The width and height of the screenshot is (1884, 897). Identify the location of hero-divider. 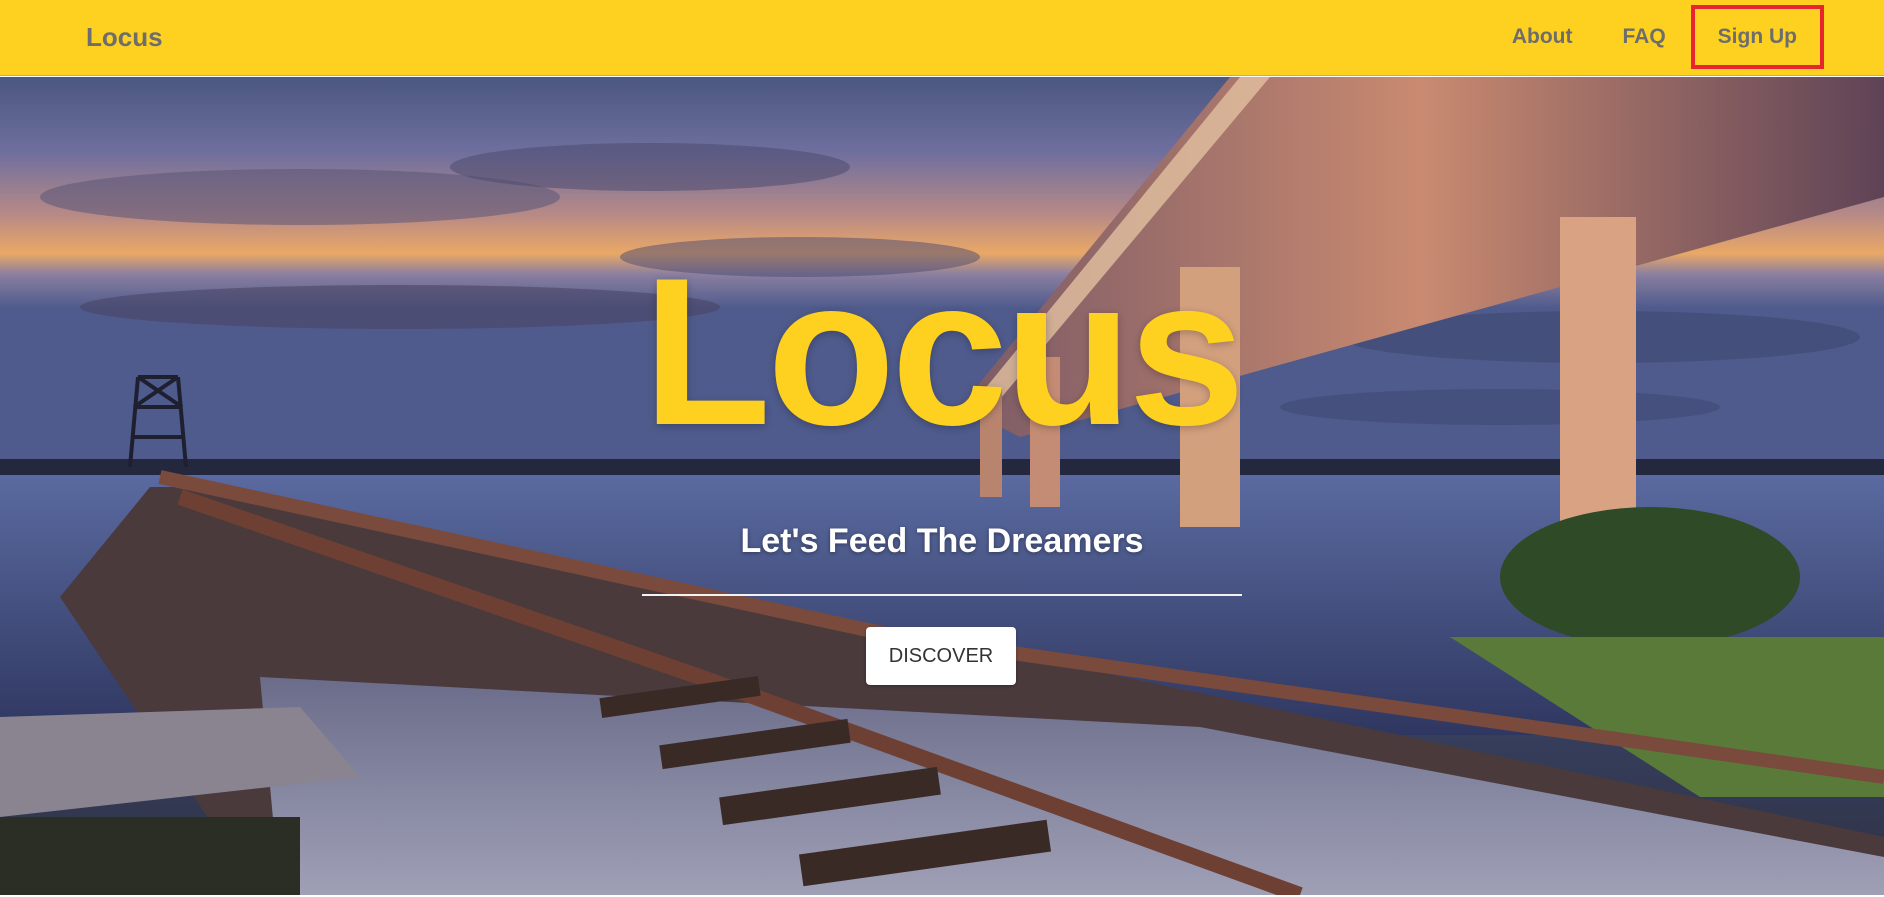
(942, 595).